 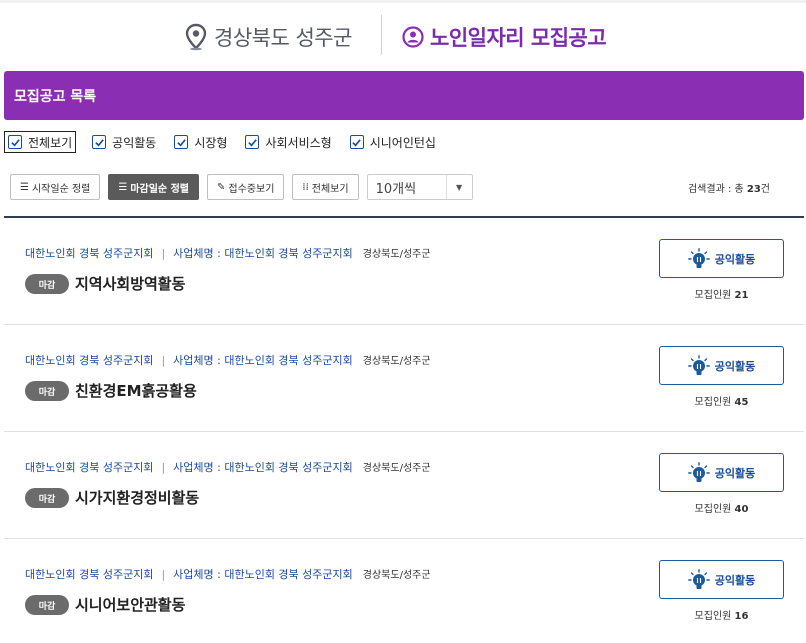 I want to click on title-heading: 노인일자리 모집공고, so click(x=504, y=37).